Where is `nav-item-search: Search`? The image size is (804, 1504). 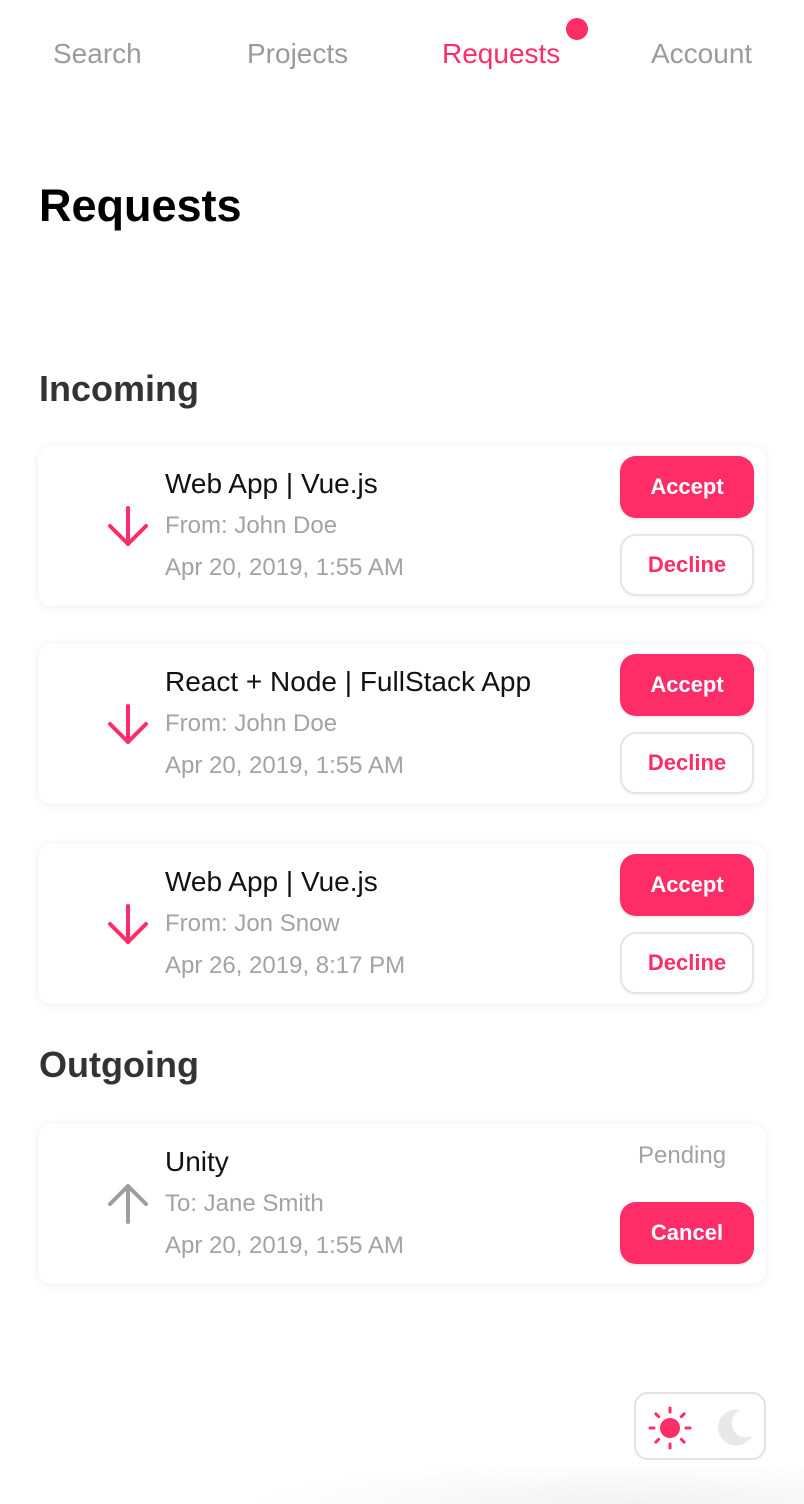
nav-item-search: Search is located at coordinates (97, 54).